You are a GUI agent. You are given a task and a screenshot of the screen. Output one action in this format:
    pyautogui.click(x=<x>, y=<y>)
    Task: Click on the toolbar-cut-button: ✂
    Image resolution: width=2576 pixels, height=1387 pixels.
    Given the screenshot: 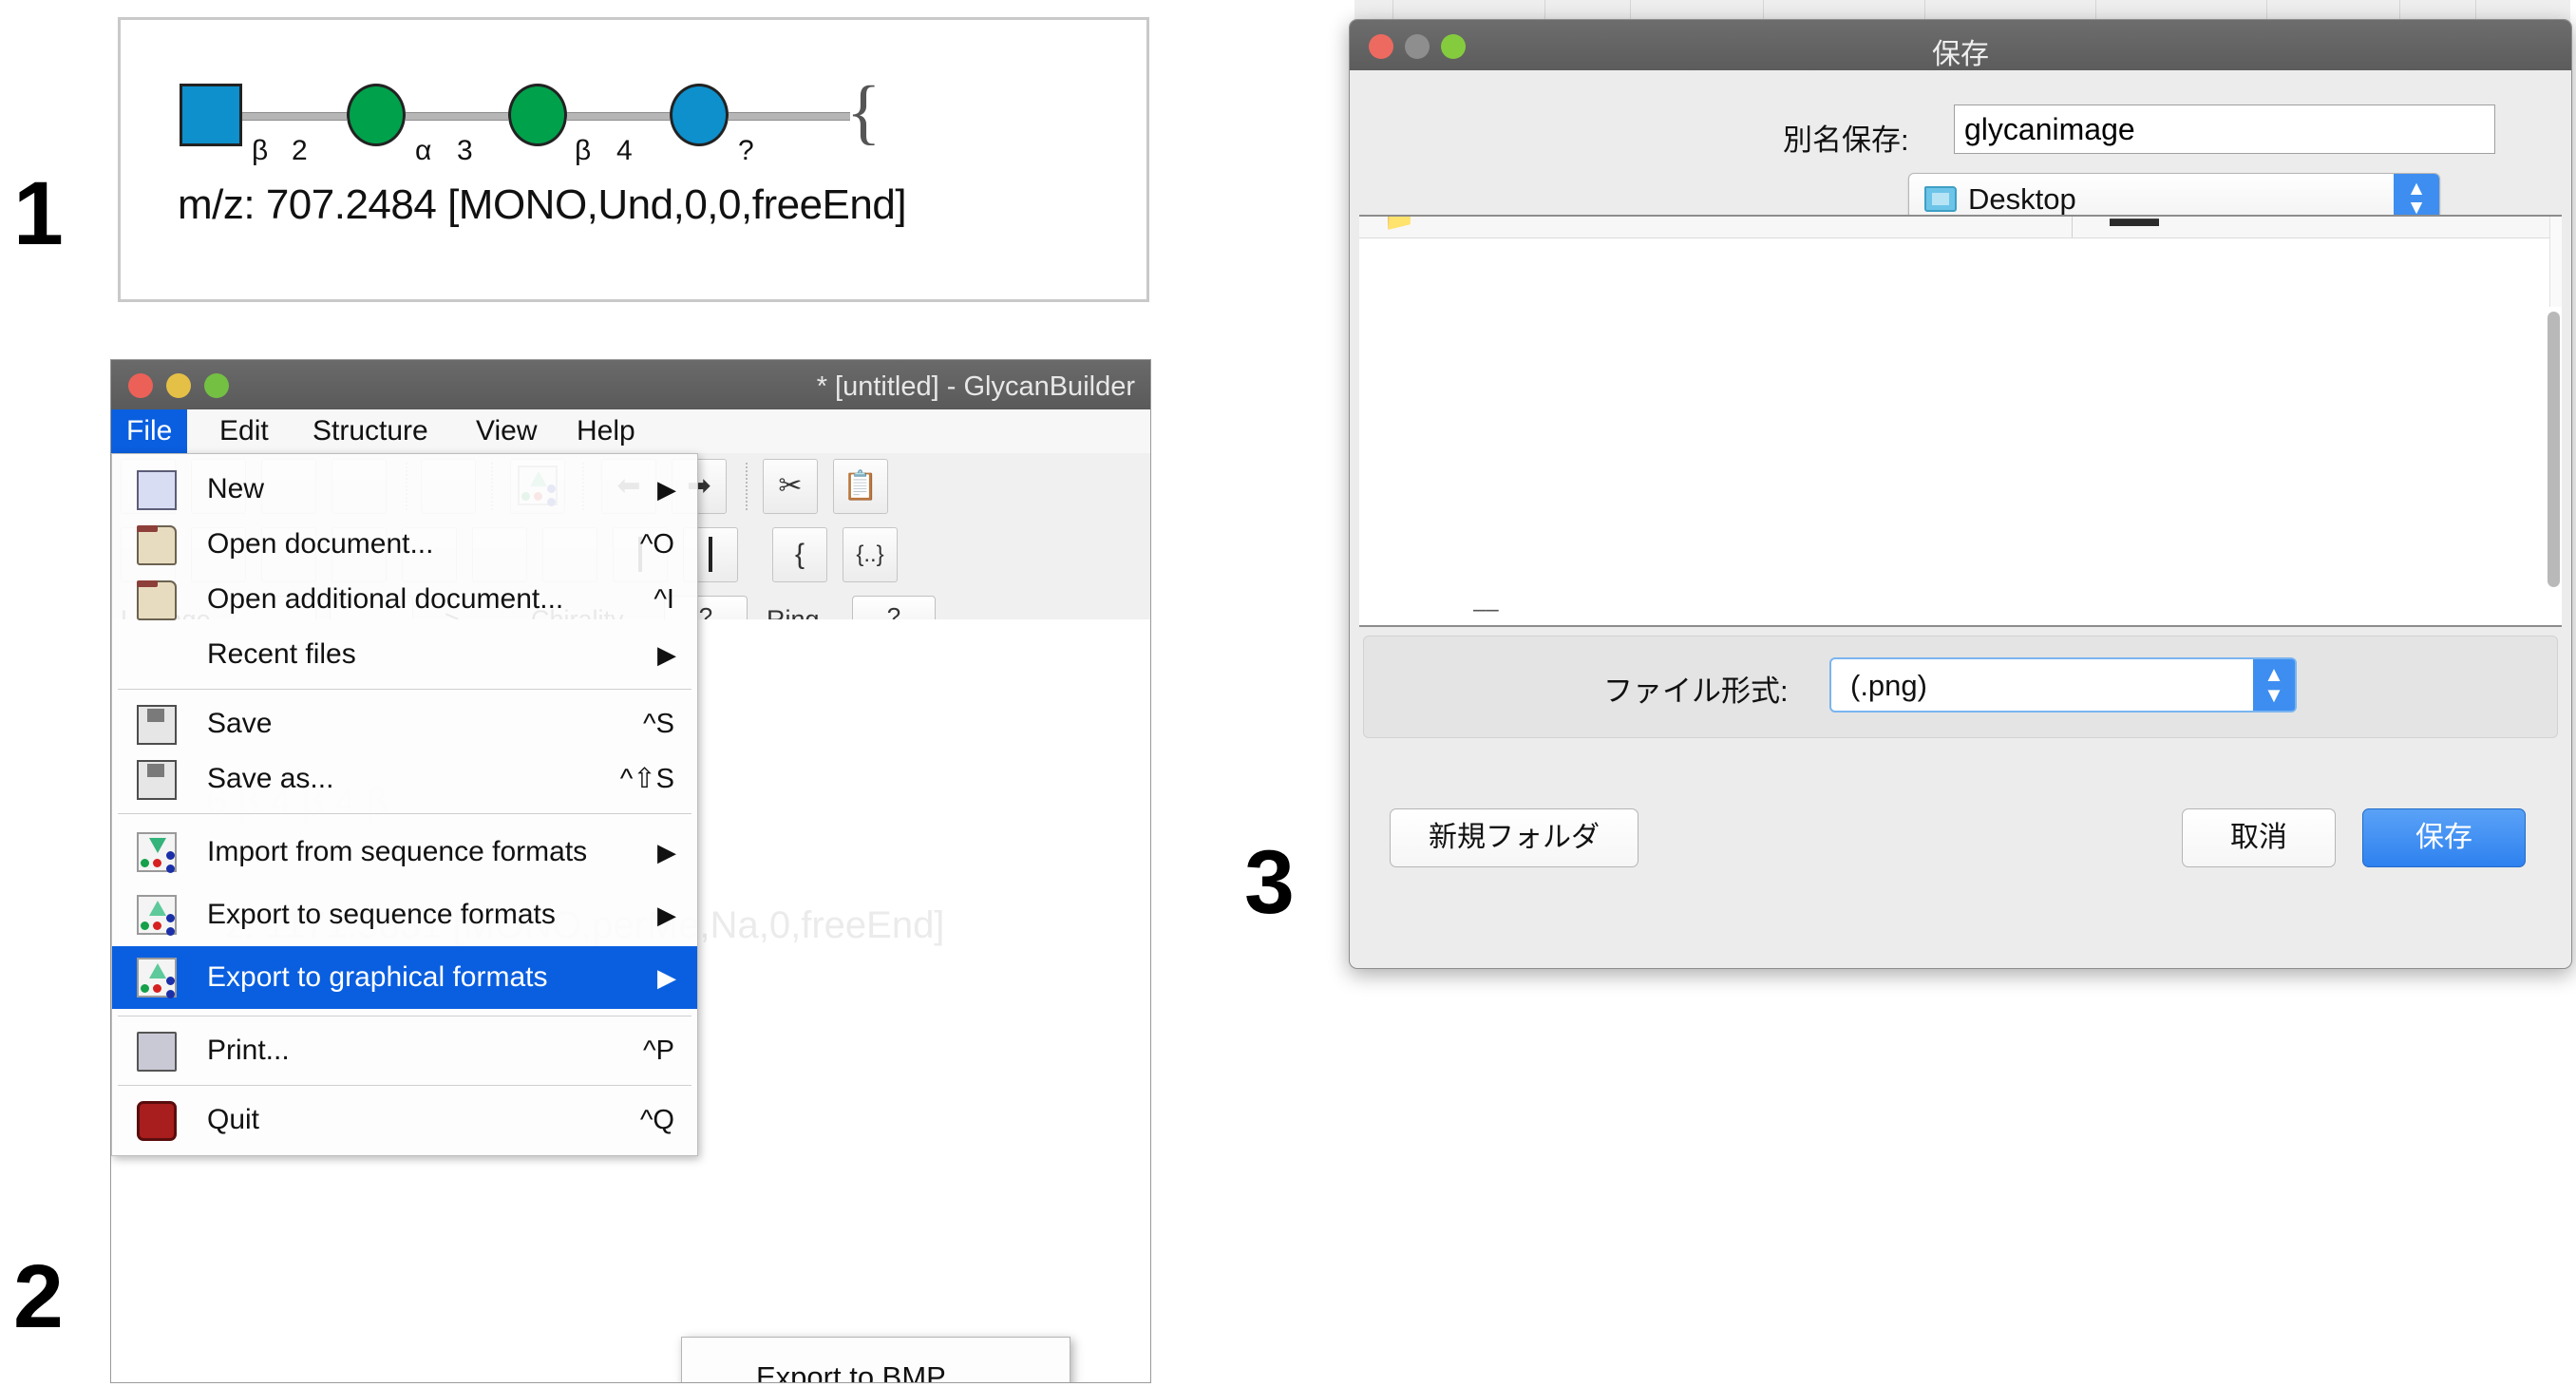 What is the action you would take?
    pyautogui.click(x=790, y=486)
    